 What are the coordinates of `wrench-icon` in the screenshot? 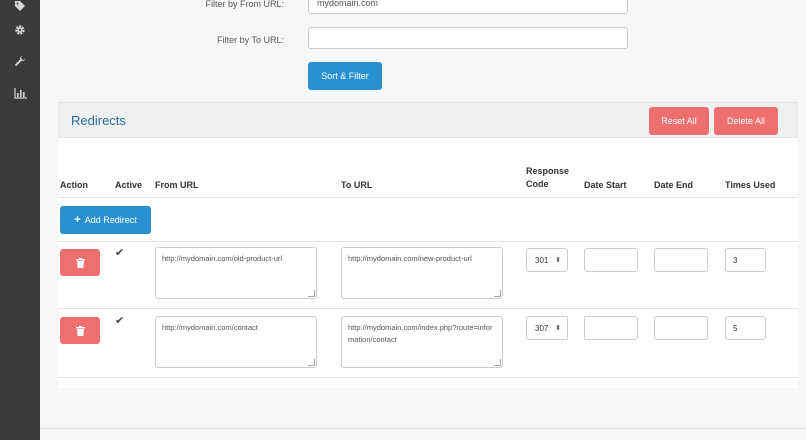 It's located at (20, 61).